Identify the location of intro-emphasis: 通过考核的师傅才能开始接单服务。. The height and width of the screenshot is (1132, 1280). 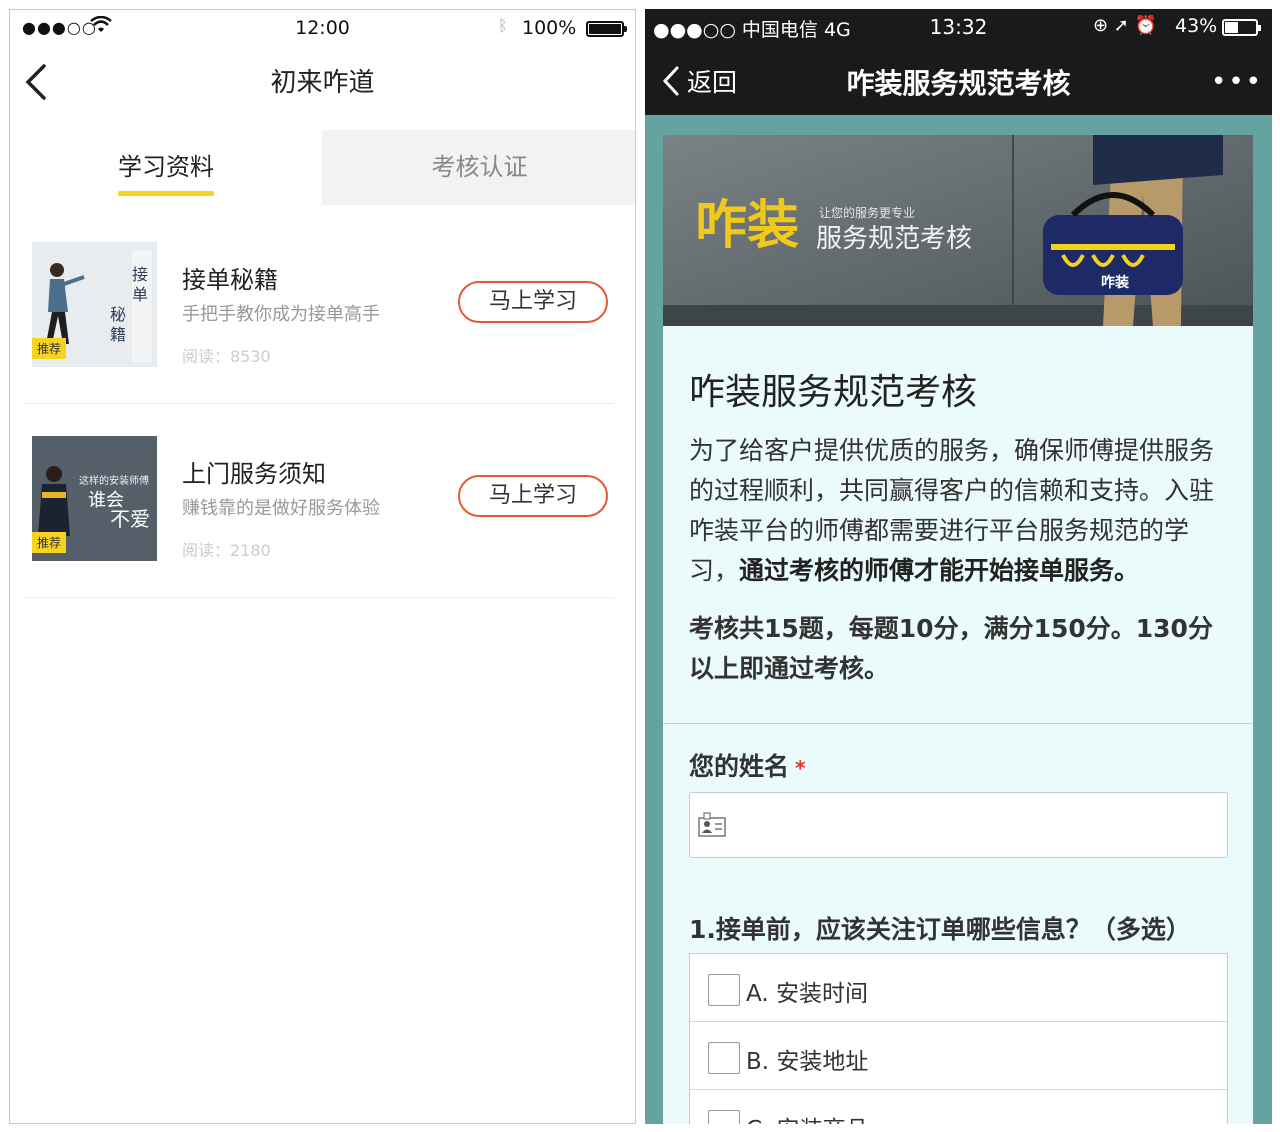
(939, 570).